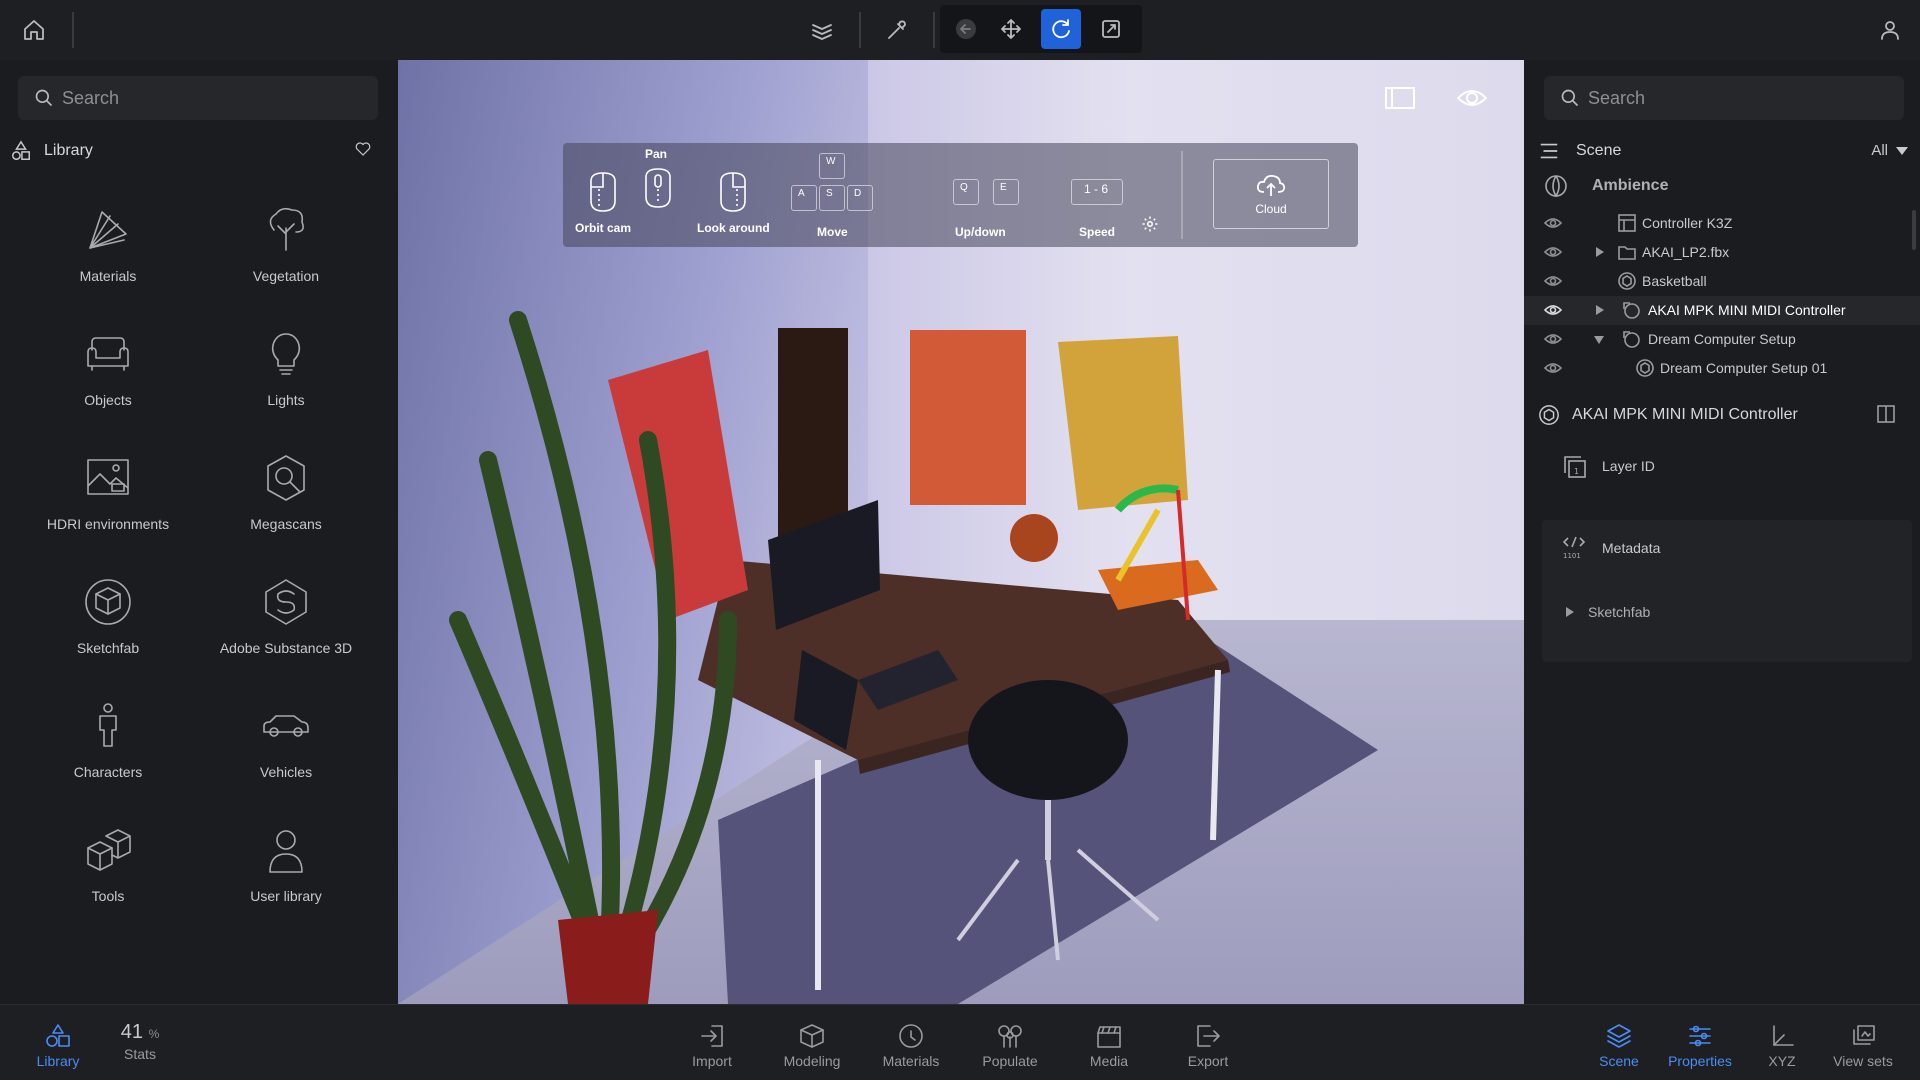  Describe the element at coordinates (1700, 1061) in the screenshot. I see `properties-tab-label: Properties` at that location.